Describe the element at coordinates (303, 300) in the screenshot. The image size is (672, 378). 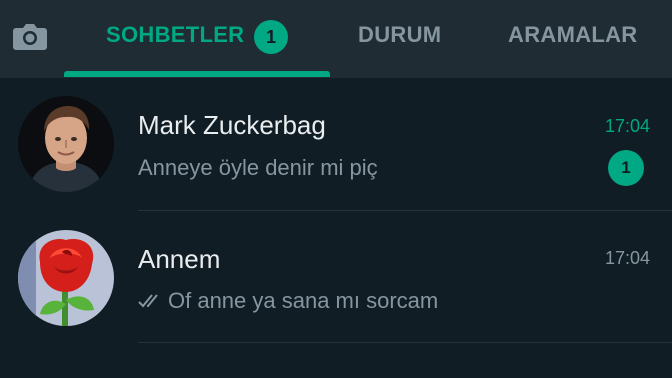
I see `chat-last-message: Of anne ya sana mı sorcam` at that location.